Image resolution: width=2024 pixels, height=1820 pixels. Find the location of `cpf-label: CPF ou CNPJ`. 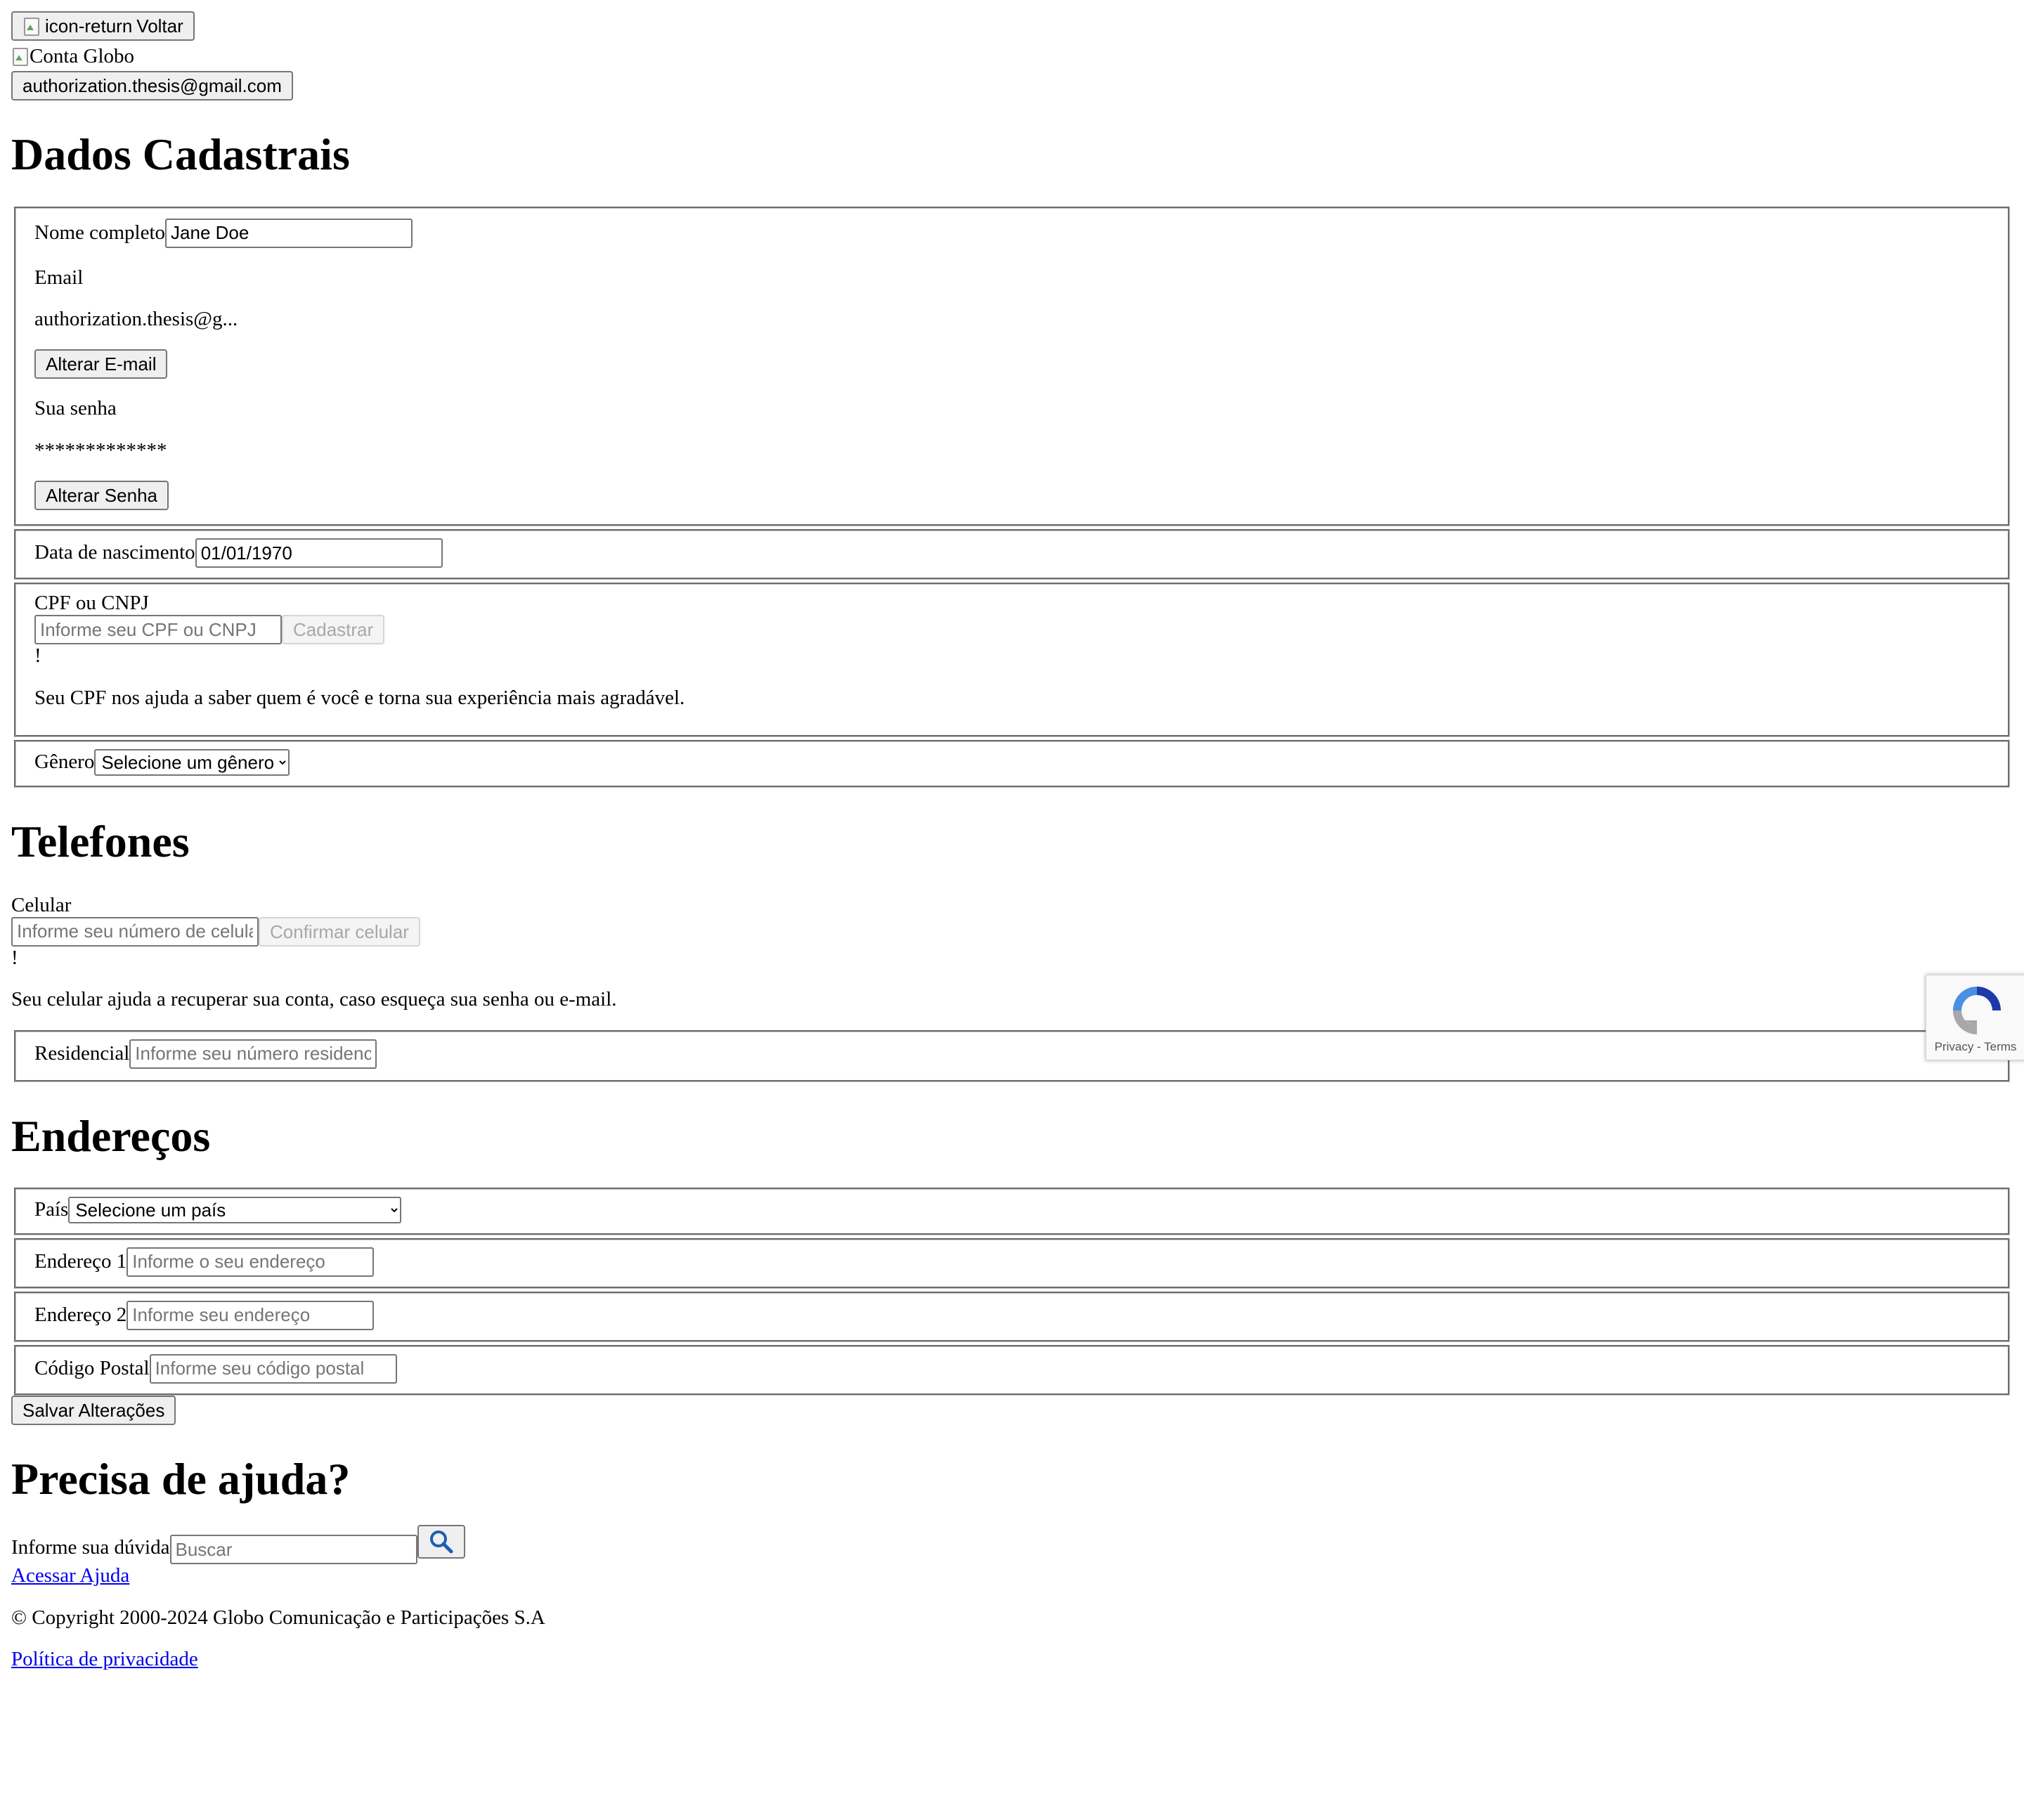

cpf-label: CPF ou CNPJ is located at coordinates (91, 603).